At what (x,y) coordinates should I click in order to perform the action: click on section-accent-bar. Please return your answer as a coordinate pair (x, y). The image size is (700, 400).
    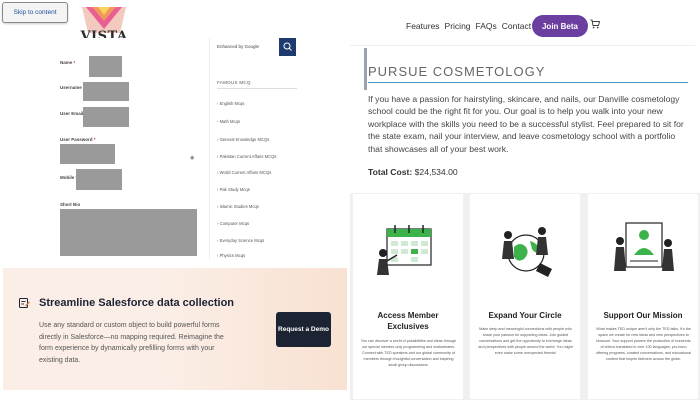
    Looking at the image, I should click on (365, 69).